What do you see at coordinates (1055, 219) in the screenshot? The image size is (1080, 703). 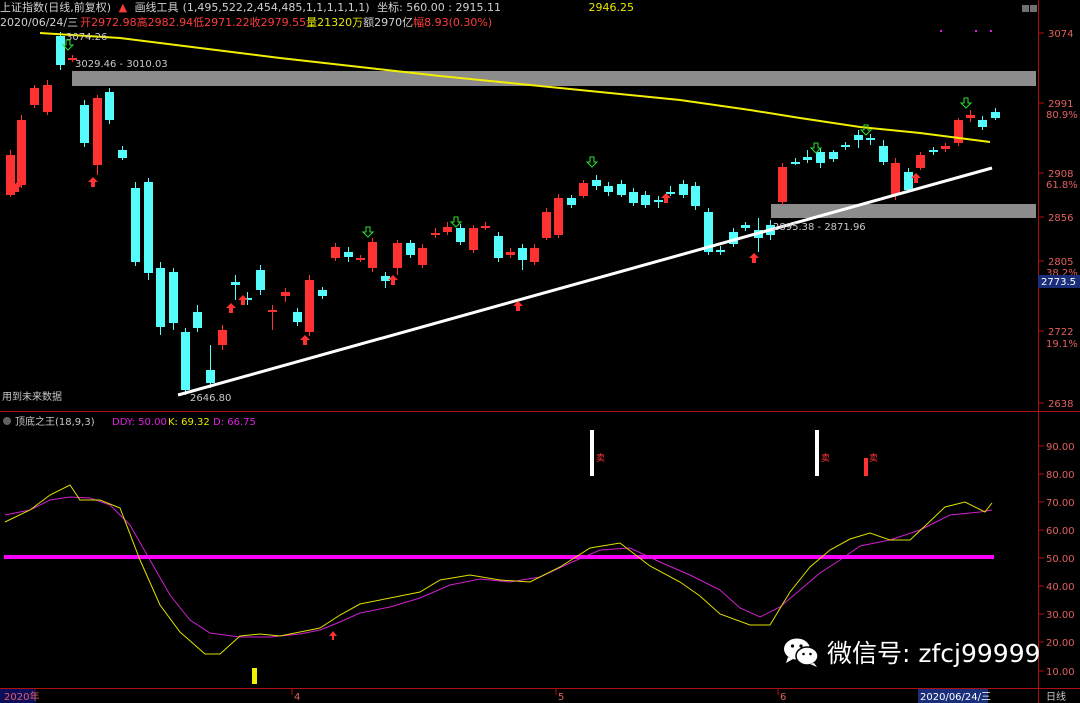 I see `price-axis: 3074 2991 2908 2856 2805 2722 2638` at bounding box center [1055, 219].